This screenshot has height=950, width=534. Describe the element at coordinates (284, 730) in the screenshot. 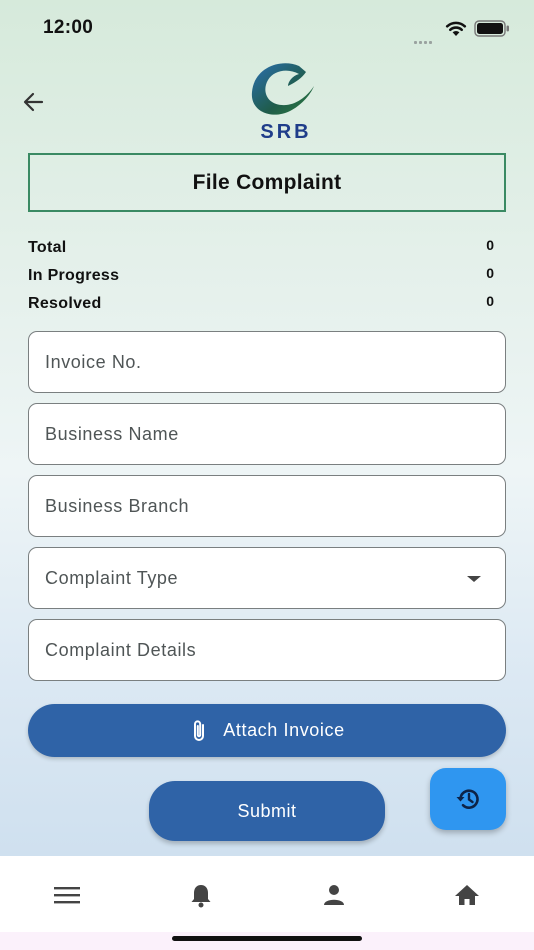

I see `attach-invoice-label: Attach Invoice` at that location.